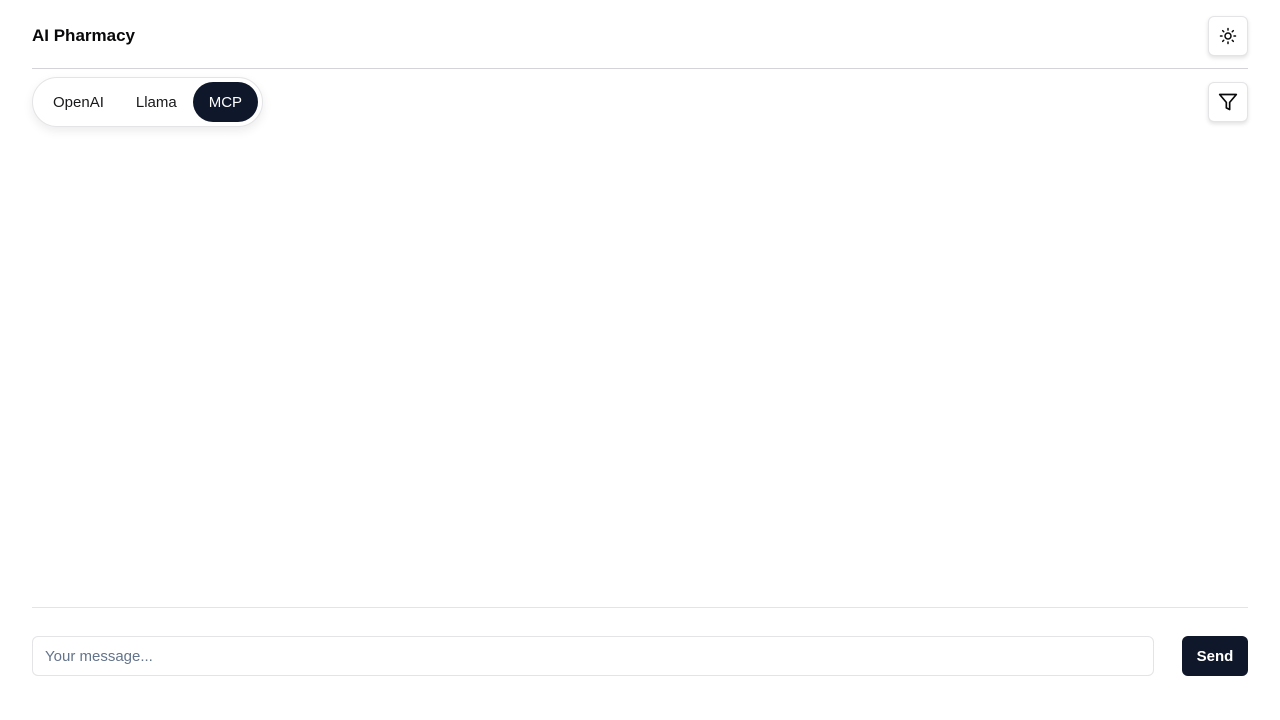  What do you see at coordinates (225, 102) in the screenshot?
I see `tab-mcp: MCP` at bounding box center [225, 102].